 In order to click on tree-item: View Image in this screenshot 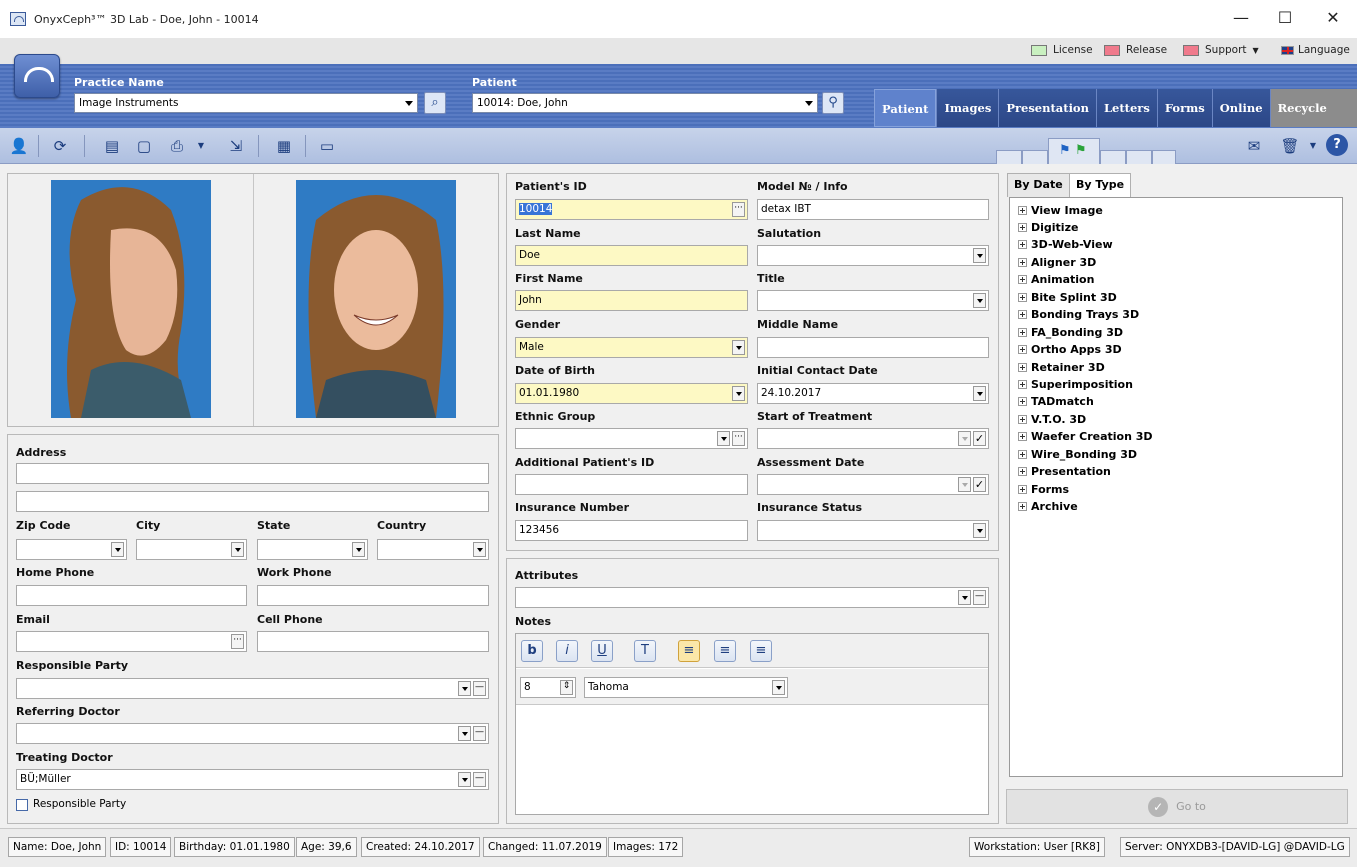, I will do `click(1060, 210)`.